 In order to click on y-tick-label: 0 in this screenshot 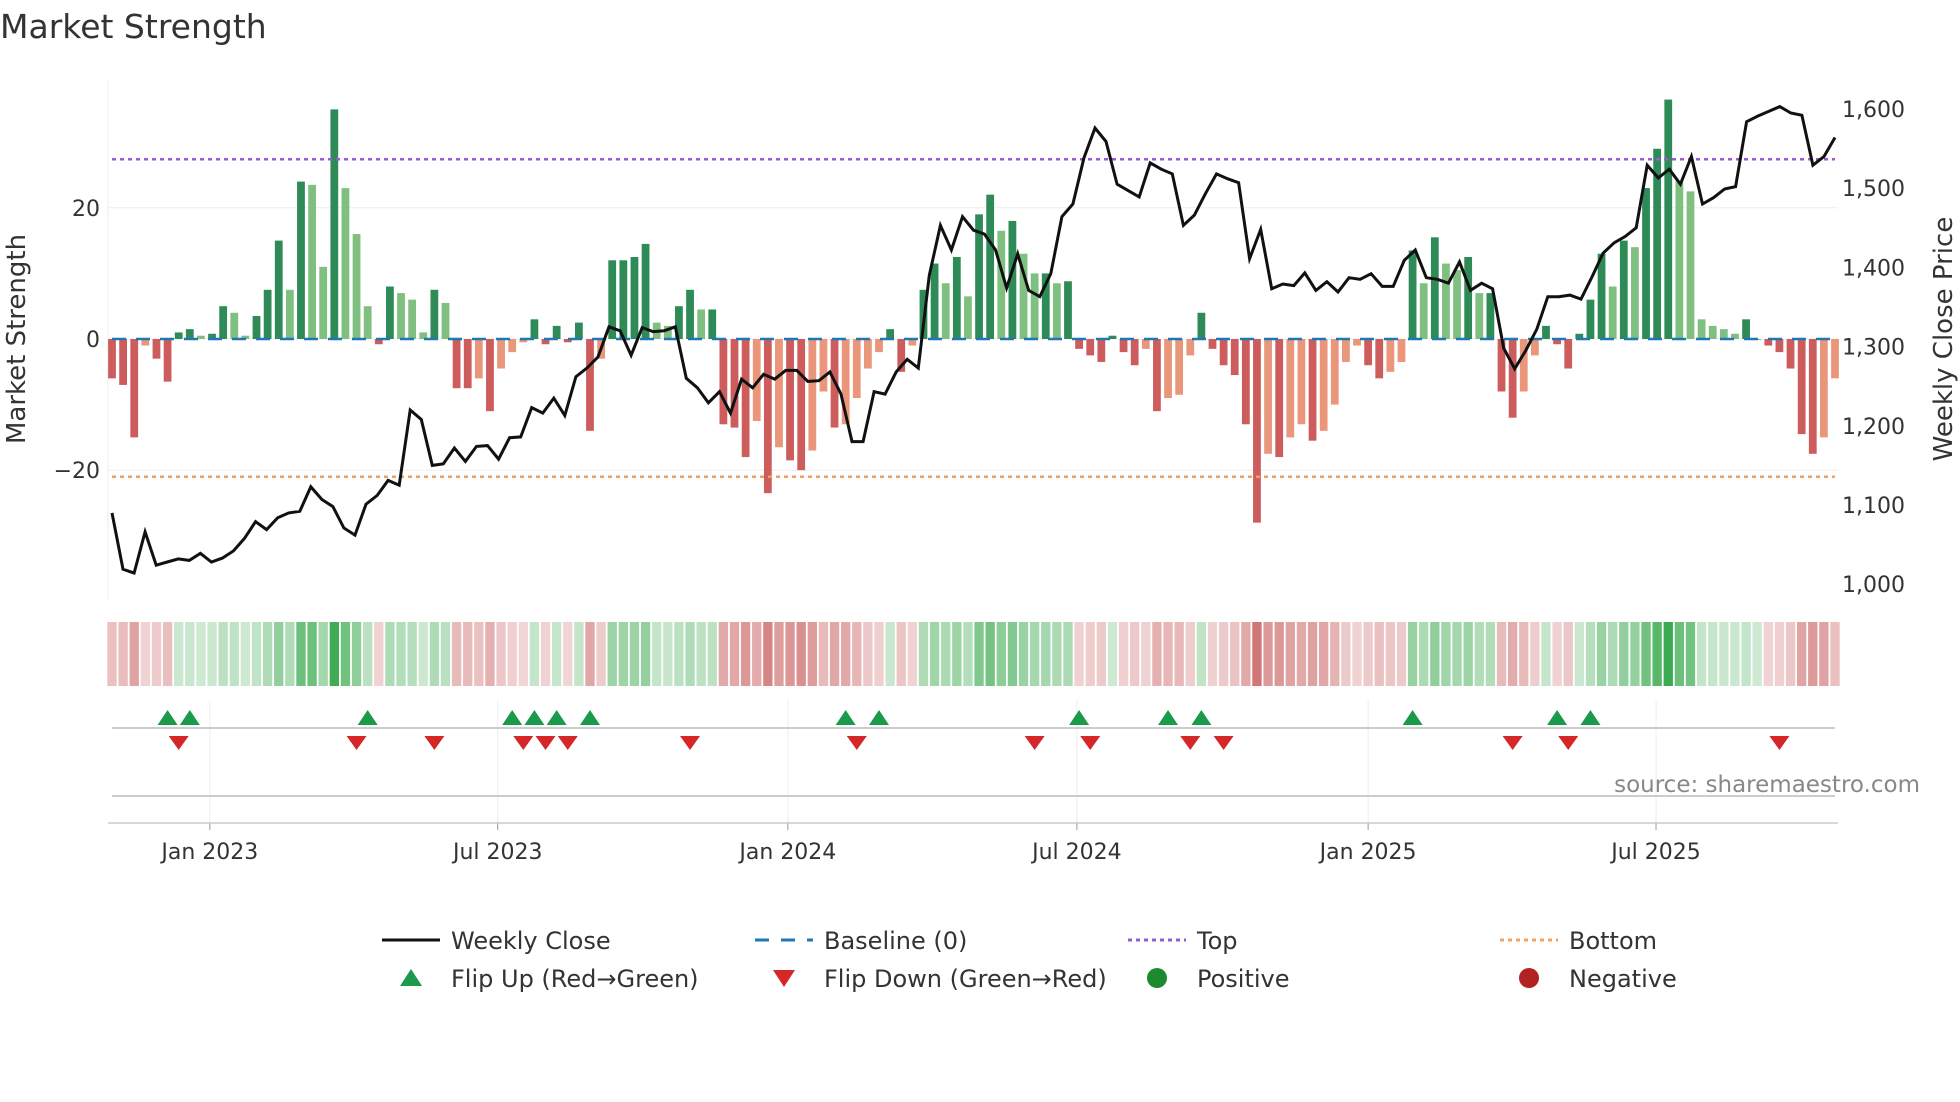, I will do `click(93, 340)`.